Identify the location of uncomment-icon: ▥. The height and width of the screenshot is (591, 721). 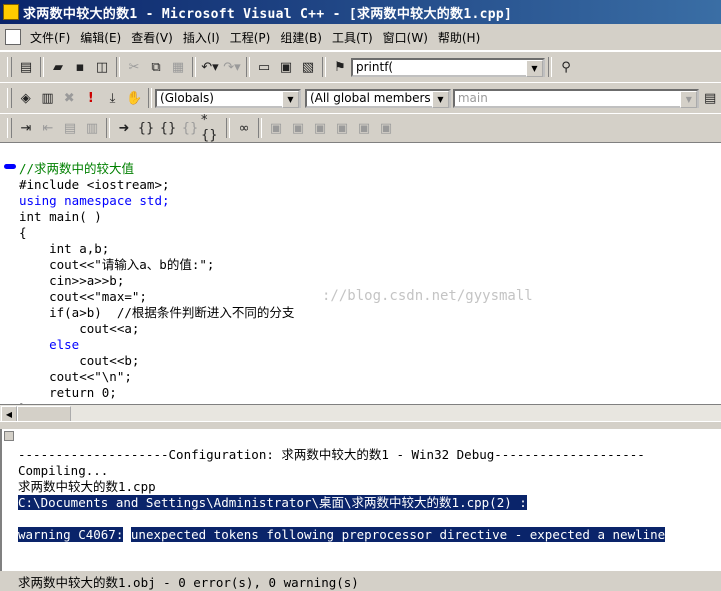
(92, 128).